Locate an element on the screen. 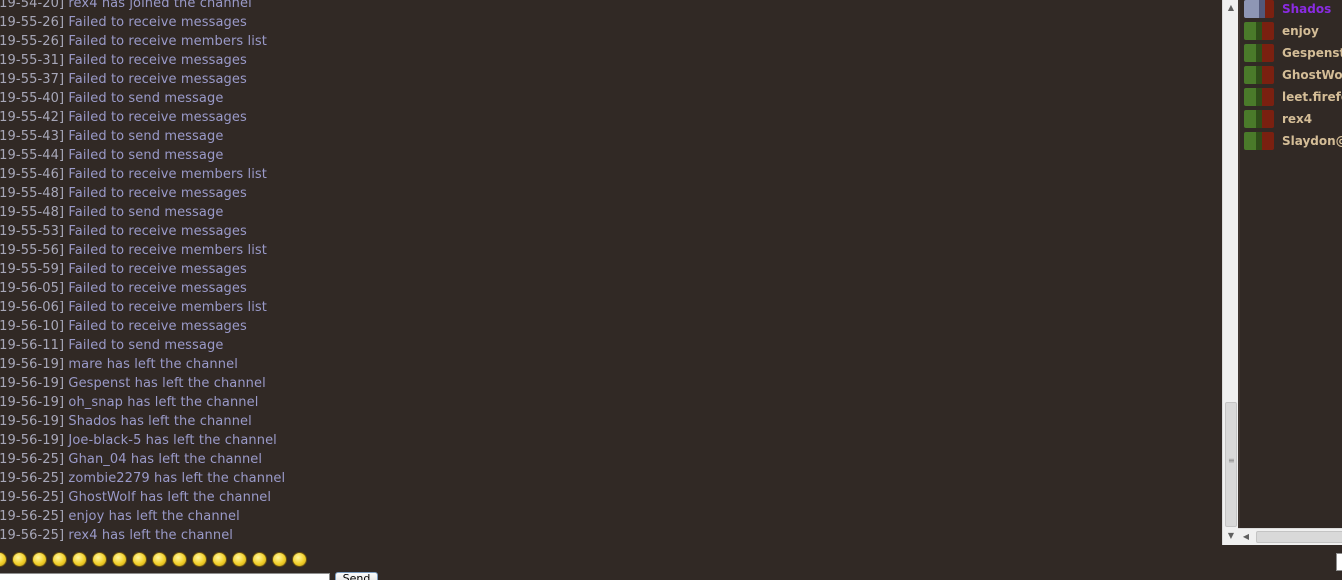  secondary-input is located at coordinates (1339, 562).